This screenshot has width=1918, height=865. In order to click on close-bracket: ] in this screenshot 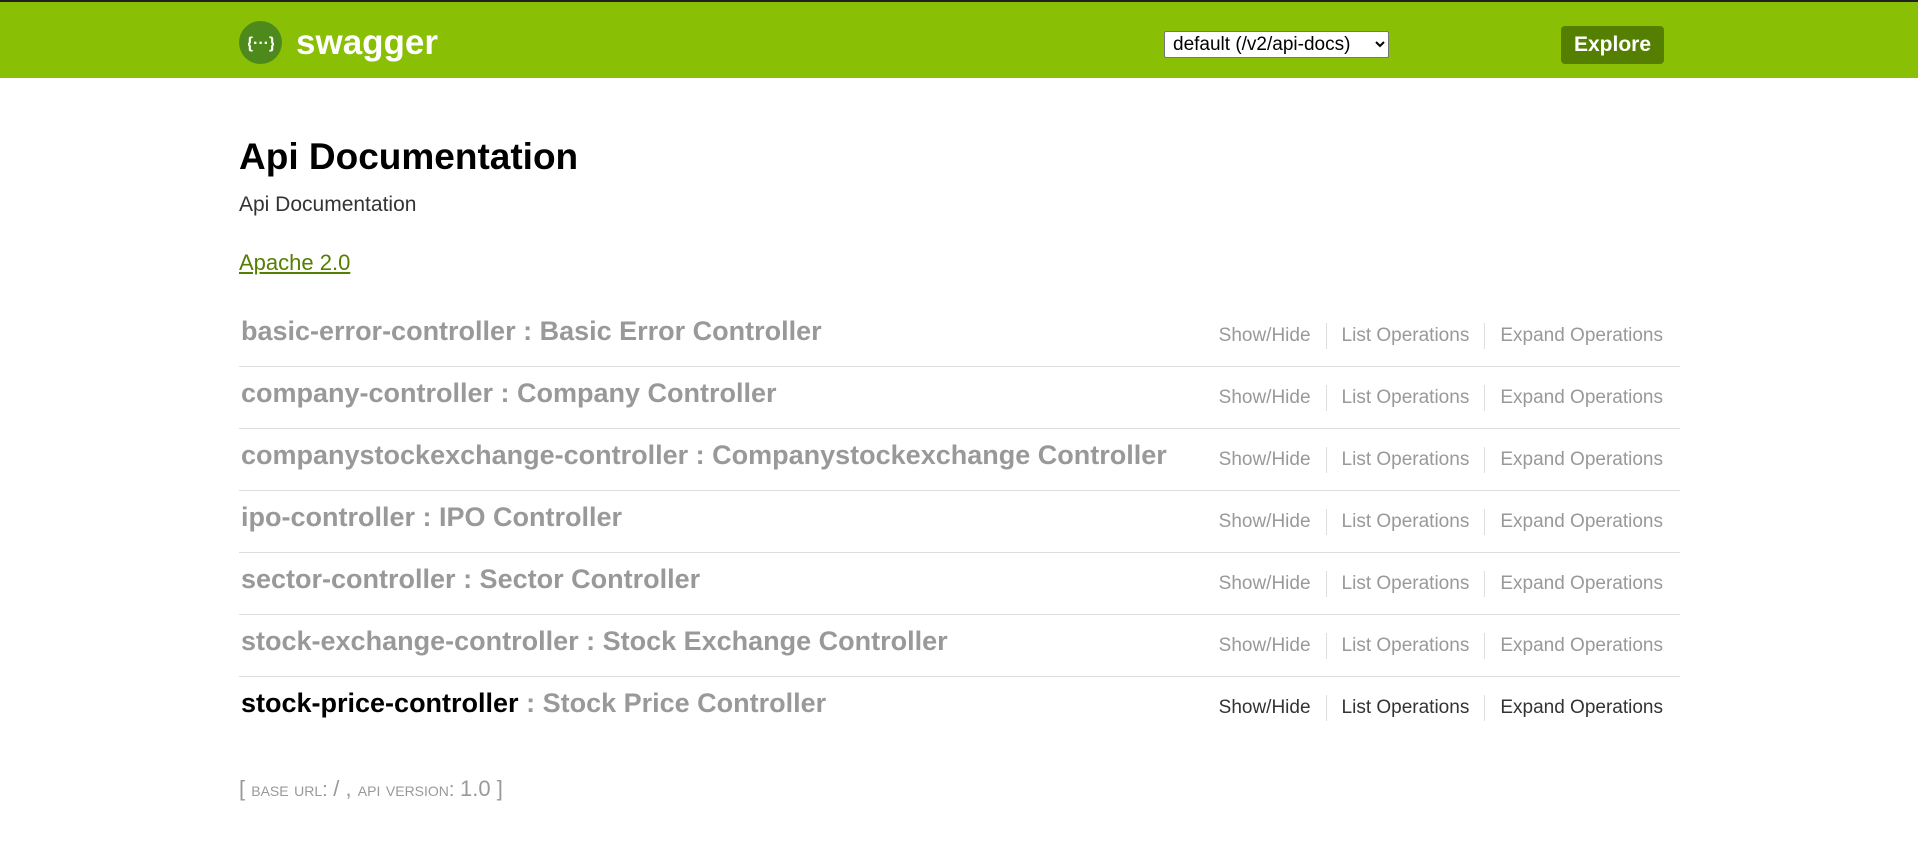, I will do `click(499, 788)`.